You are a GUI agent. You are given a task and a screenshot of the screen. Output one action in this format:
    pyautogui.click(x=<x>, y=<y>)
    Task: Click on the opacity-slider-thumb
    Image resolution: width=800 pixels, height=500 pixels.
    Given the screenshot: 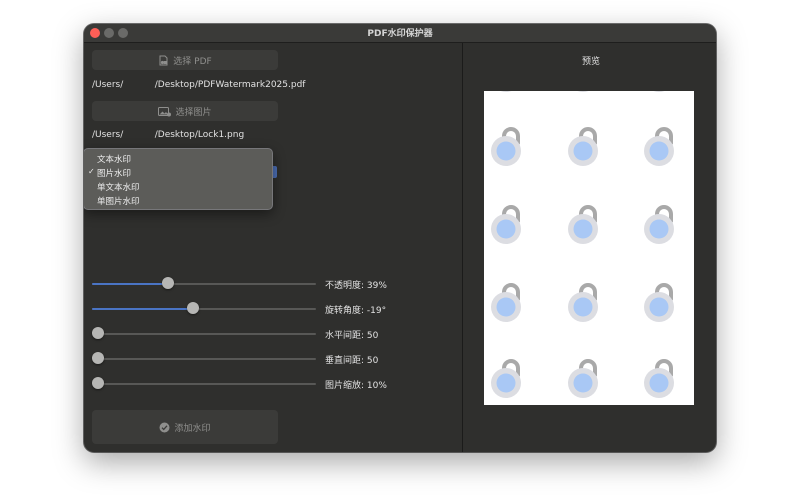 What is the action you would take?
    pyautogui.click(x=167, y=283)
    